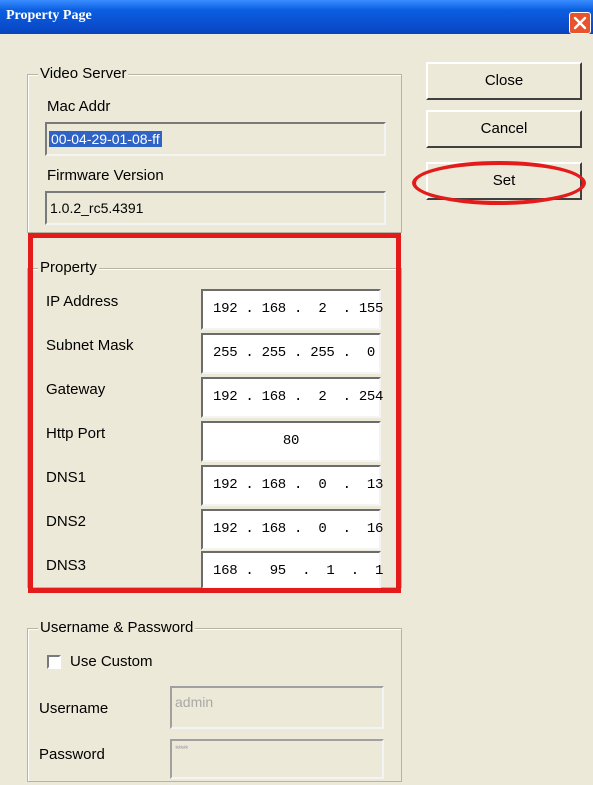  What do you see at coordinates (74, 708) in the screenshot?
I see `username-label: Username` at bounding box center [74, 708].